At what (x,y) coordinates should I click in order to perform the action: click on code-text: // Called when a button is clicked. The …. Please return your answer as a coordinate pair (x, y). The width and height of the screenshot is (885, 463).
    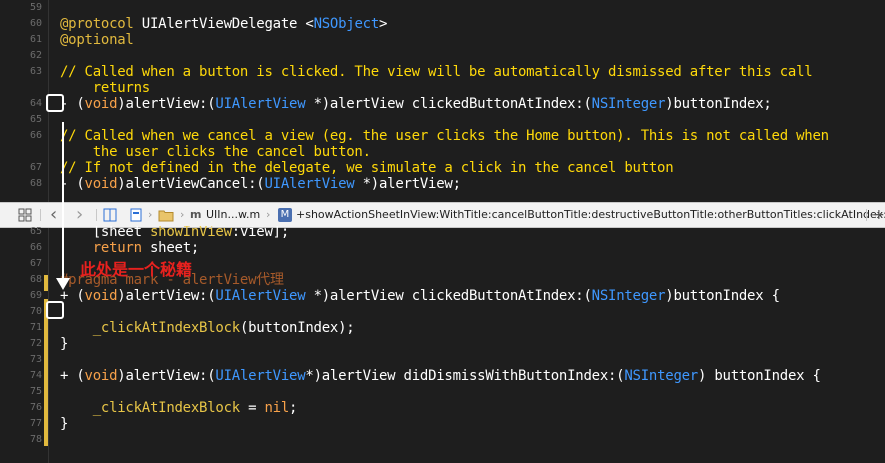
    Looking at the image, I should click on (436, 72).